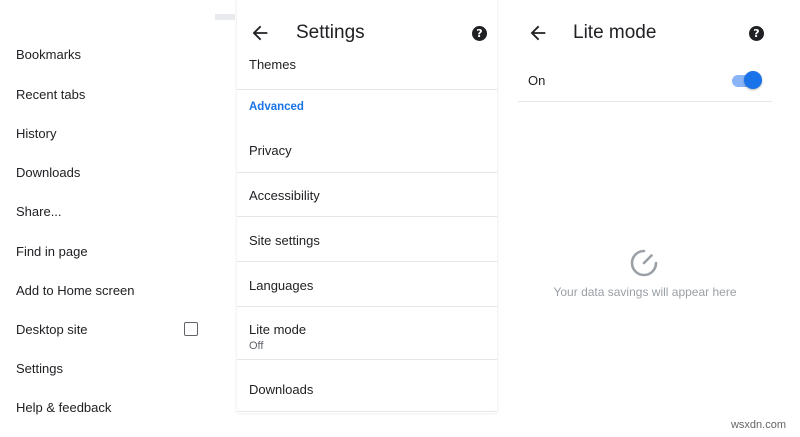 The height and width of the screenshot is (437, 800). Describe the element at coordinates (225, 17) in the screenshot. I see `menu-top-edge` at that location.